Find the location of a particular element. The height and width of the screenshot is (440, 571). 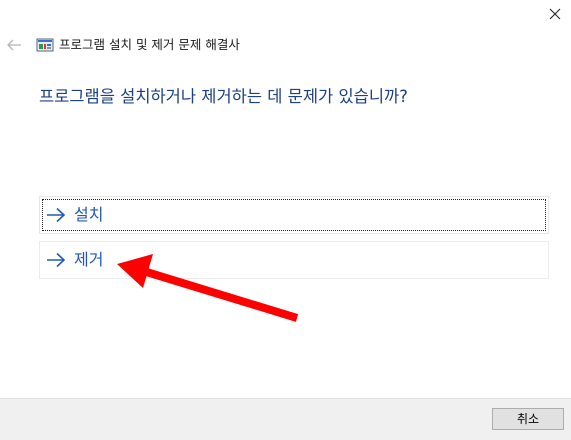

uninstall-option-label: 제거 is located at coordinates (89, 259).